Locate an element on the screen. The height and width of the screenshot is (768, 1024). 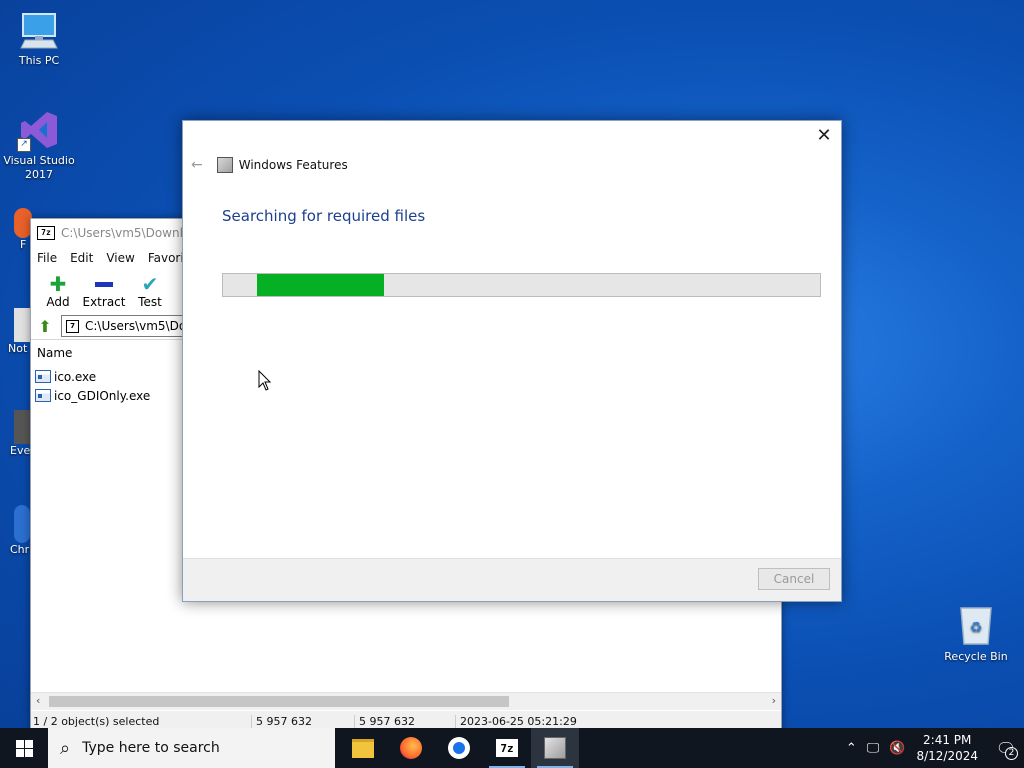
desktop-icon-partial: F is located at coordinates (16, 229).